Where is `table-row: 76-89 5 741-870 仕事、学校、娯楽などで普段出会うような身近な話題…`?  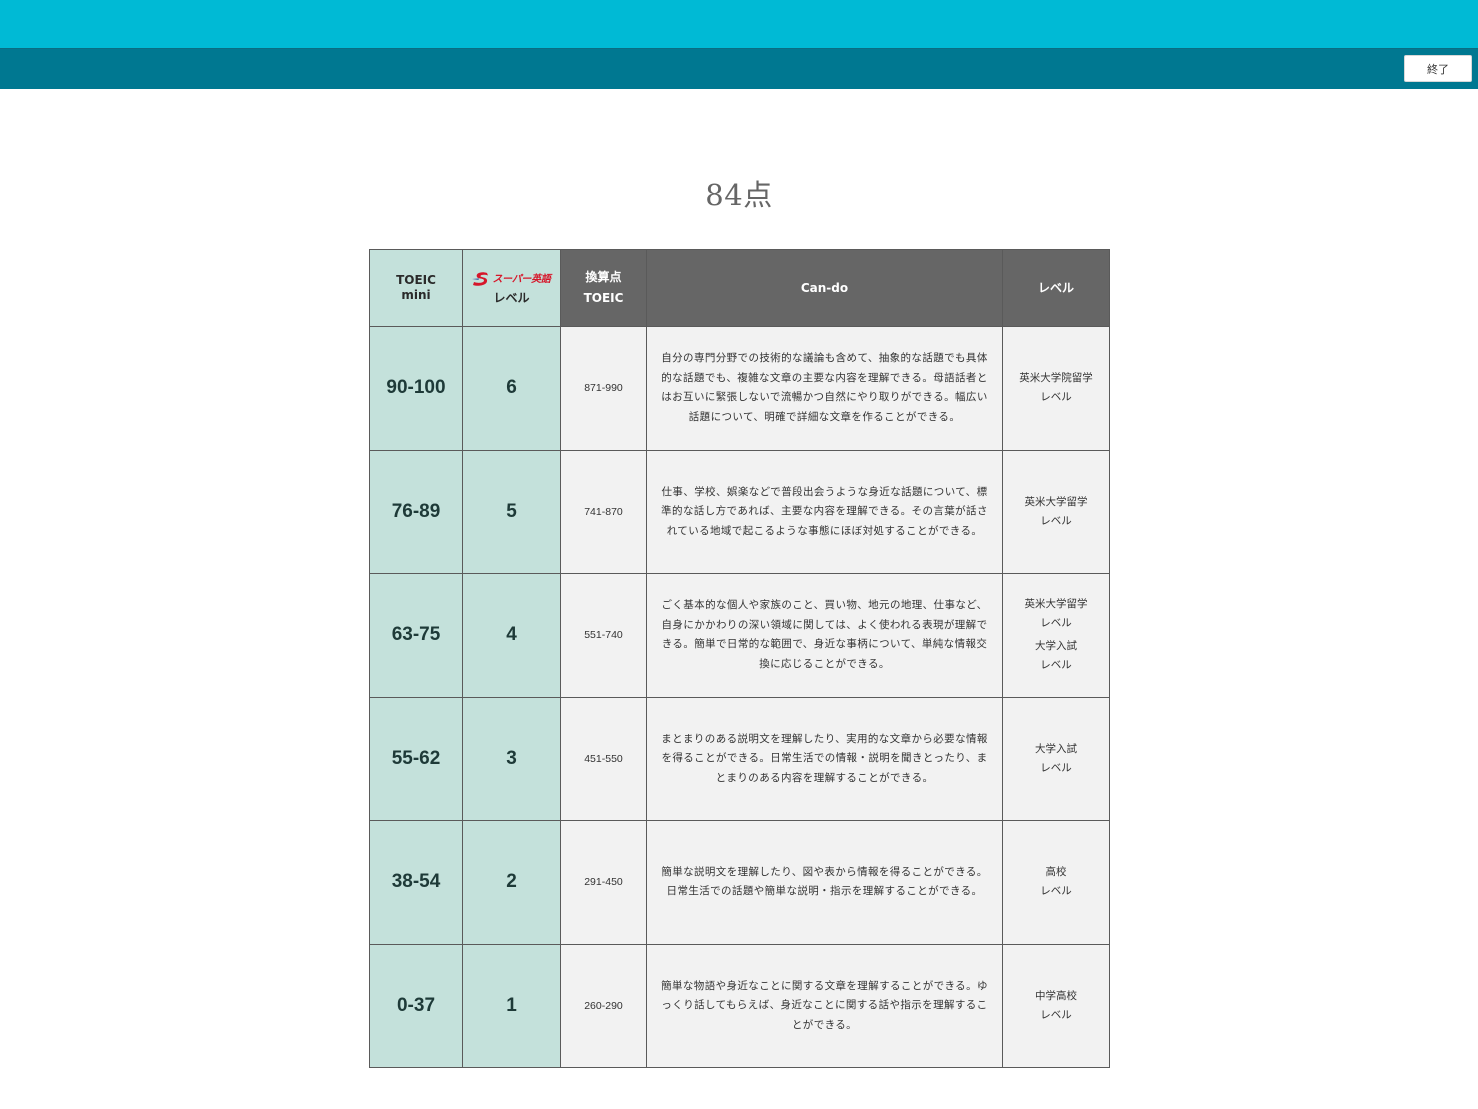
table-row: 76-89 5 741-870 仕事、学校、娯楽などで普段出会うような身近な話題… is located at coordinates (739, 511).